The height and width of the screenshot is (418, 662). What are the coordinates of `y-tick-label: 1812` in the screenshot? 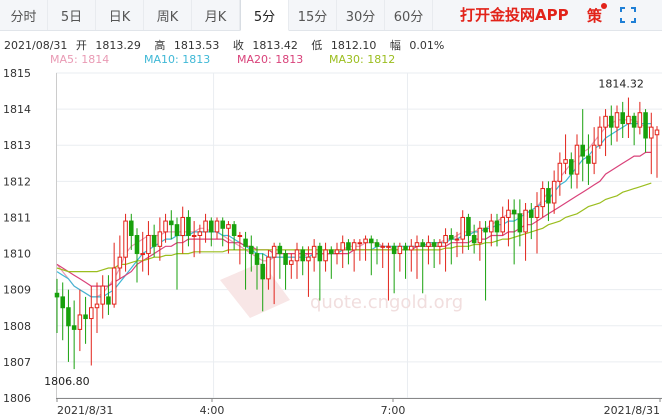 It's located at (17, 181).